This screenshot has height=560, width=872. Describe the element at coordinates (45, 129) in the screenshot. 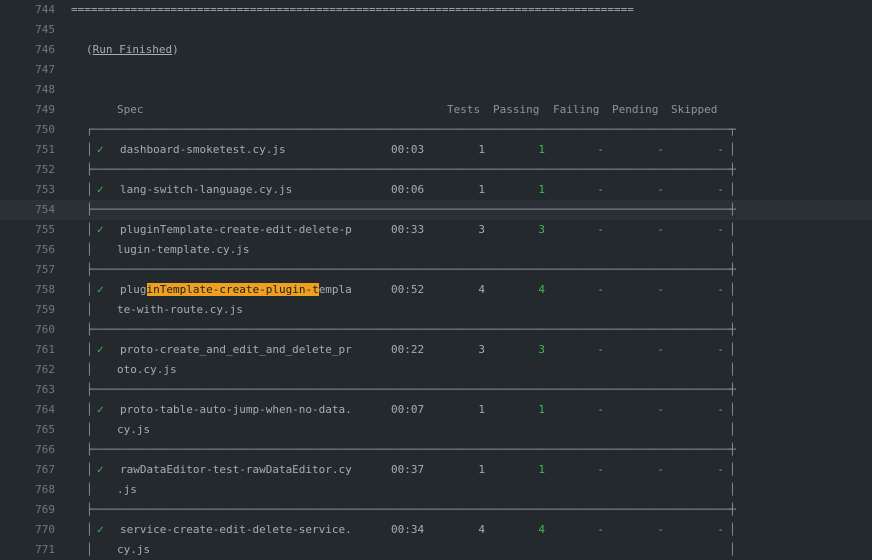

I see `line-number: 750` at that location.